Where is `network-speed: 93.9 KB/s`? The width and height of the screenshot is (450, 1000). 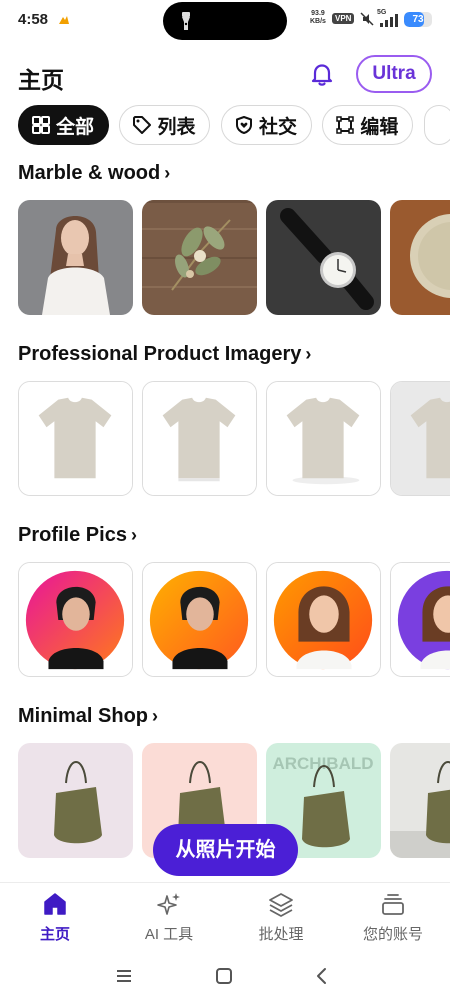
network-speed: 93.9 KB/s is located at coordinates (318, 18).